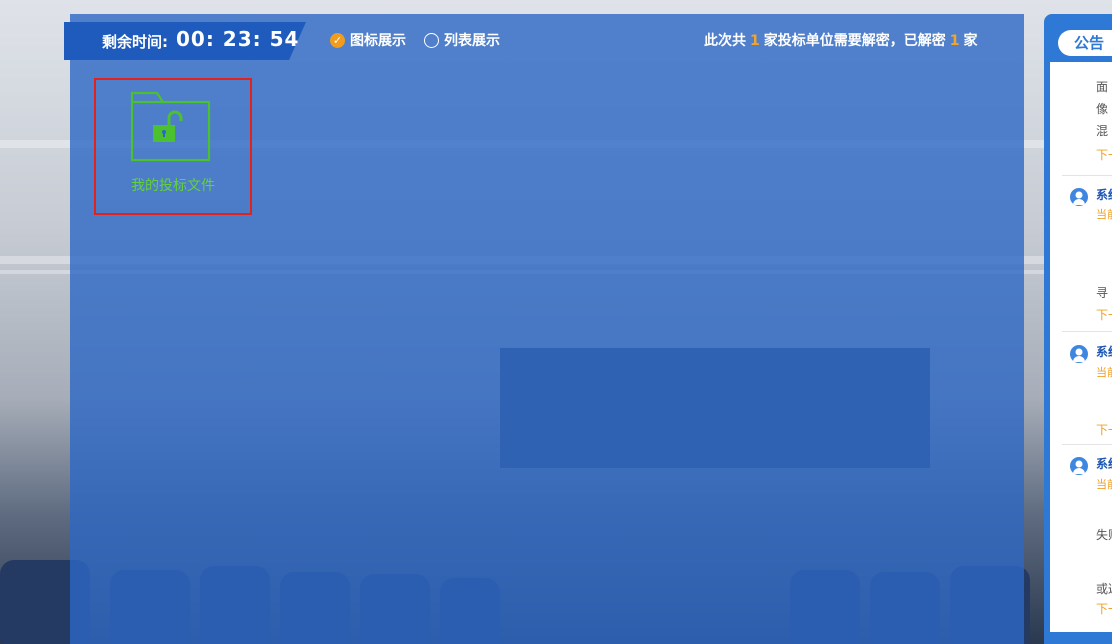 The height and width of the screenshot is (644, 1112). What do you see at coordinates (173, 186) in the screenshot?
I see `bid-file-label: 我的投标文件` at bounding box center [173, 186].